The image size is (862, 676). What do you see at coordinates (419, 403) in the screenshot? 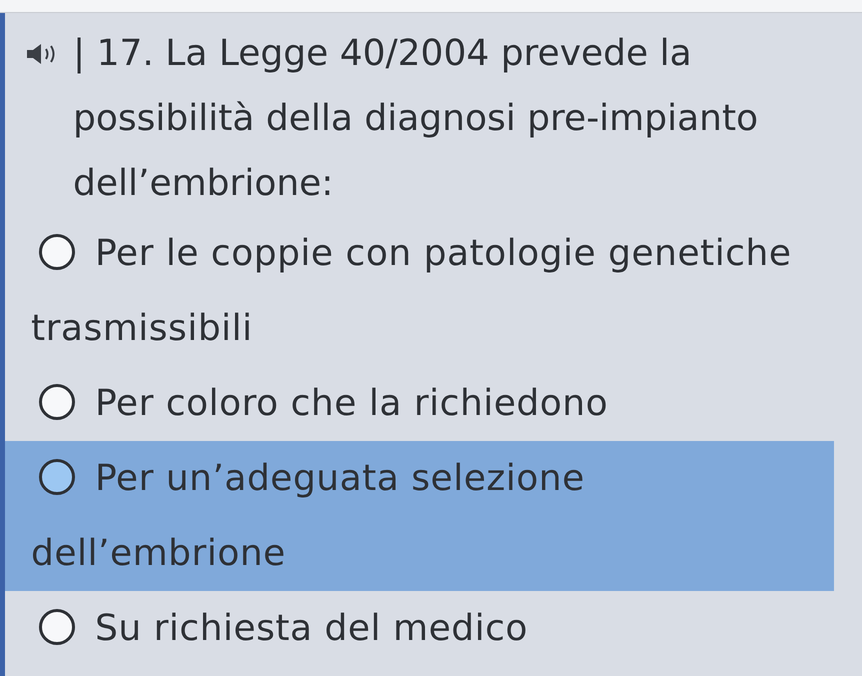
I see `answer-option: Per coloro che la richiedono` at bounding box center [419, 403].